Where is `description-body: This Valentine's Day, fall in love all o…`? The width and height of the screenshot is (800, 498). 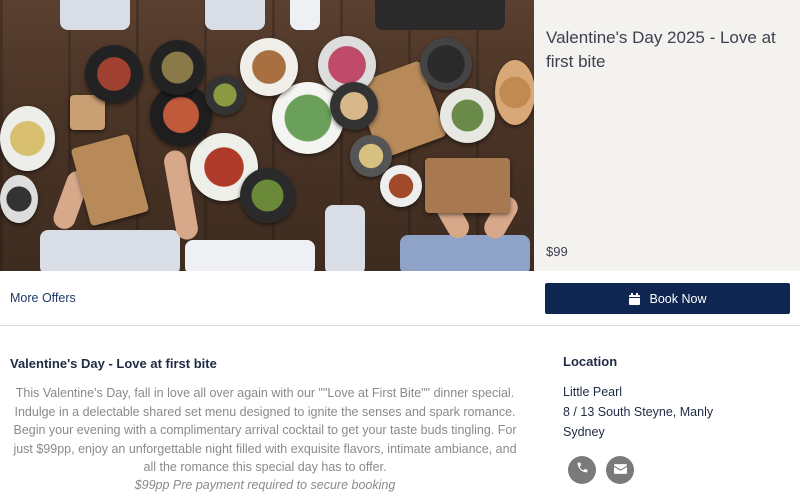 description-body: This Valentine's Day, fall in love all o… is located at coordinates (265, 430).